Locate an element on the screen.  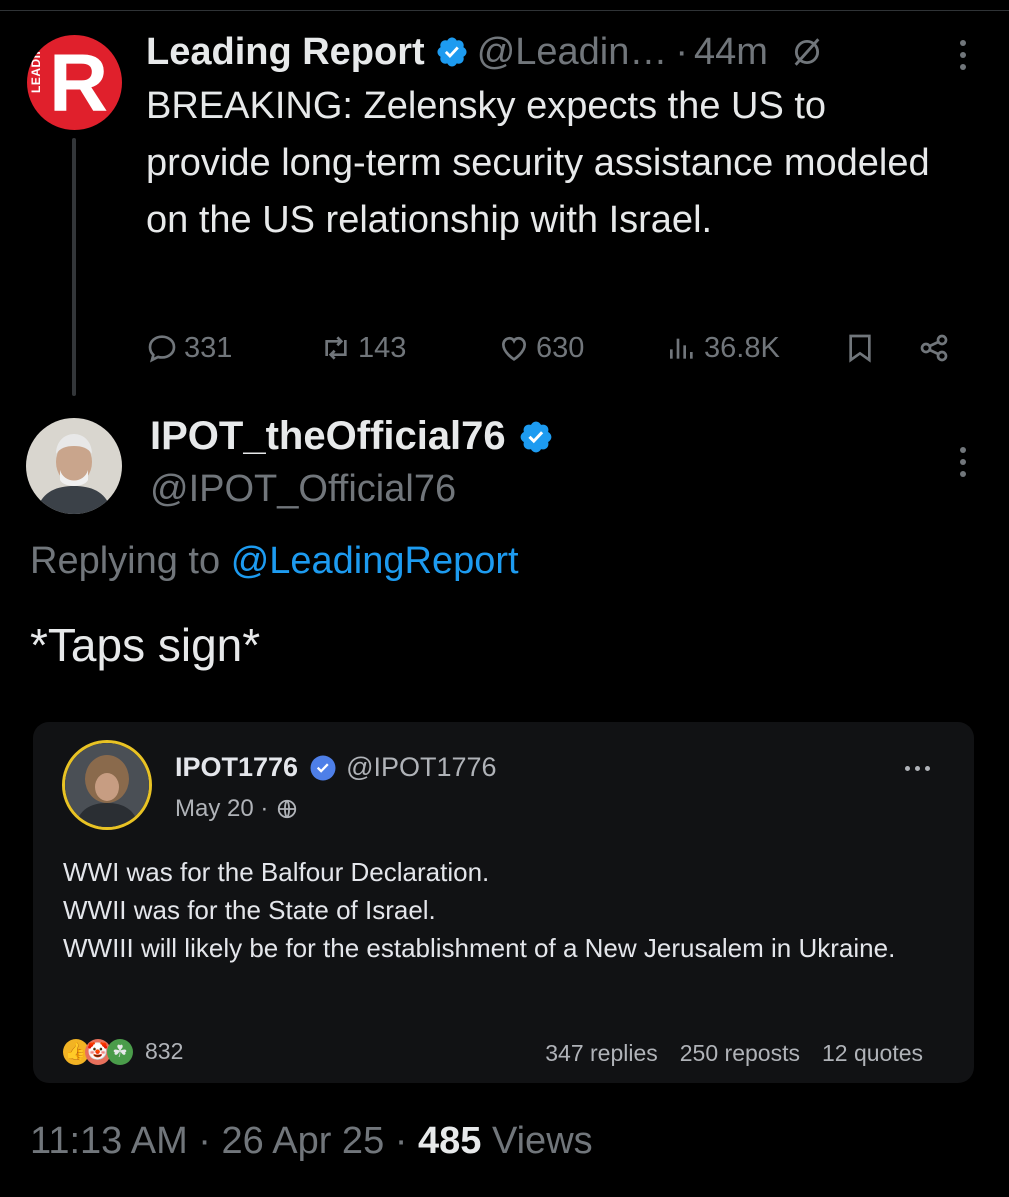
replying-to-link: @LeadingReport is located at coordinates (375, 561).